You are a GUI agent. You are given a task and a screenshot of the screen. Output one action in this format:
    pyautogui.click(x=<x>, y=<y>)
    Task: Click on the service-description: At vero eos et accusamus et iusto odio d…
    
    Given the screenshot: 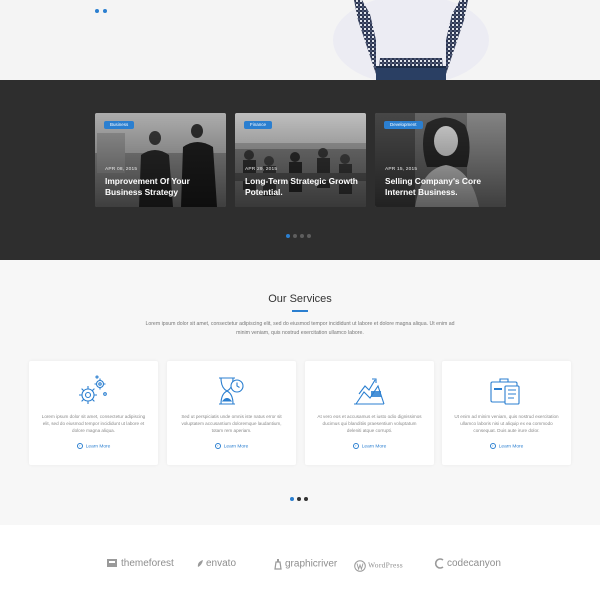 What is the action you would take?
    pyautogui.click(x=369, y=423)
    